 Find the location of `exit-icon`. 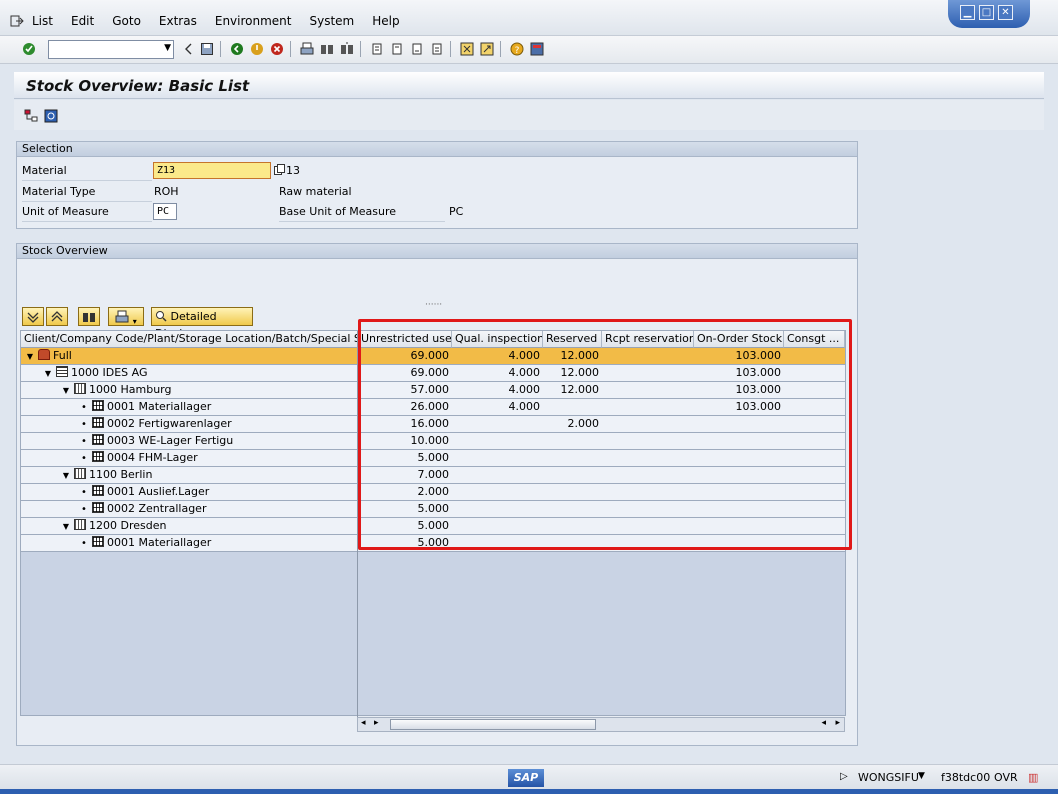

exit-icon is located at coordinates (257, 49).